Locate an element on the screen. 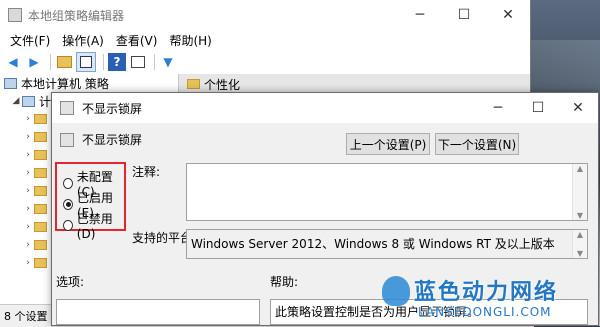 This screenshot has height=327, width=600. filter-icon: ▼ is located at coordinates (168, 62).